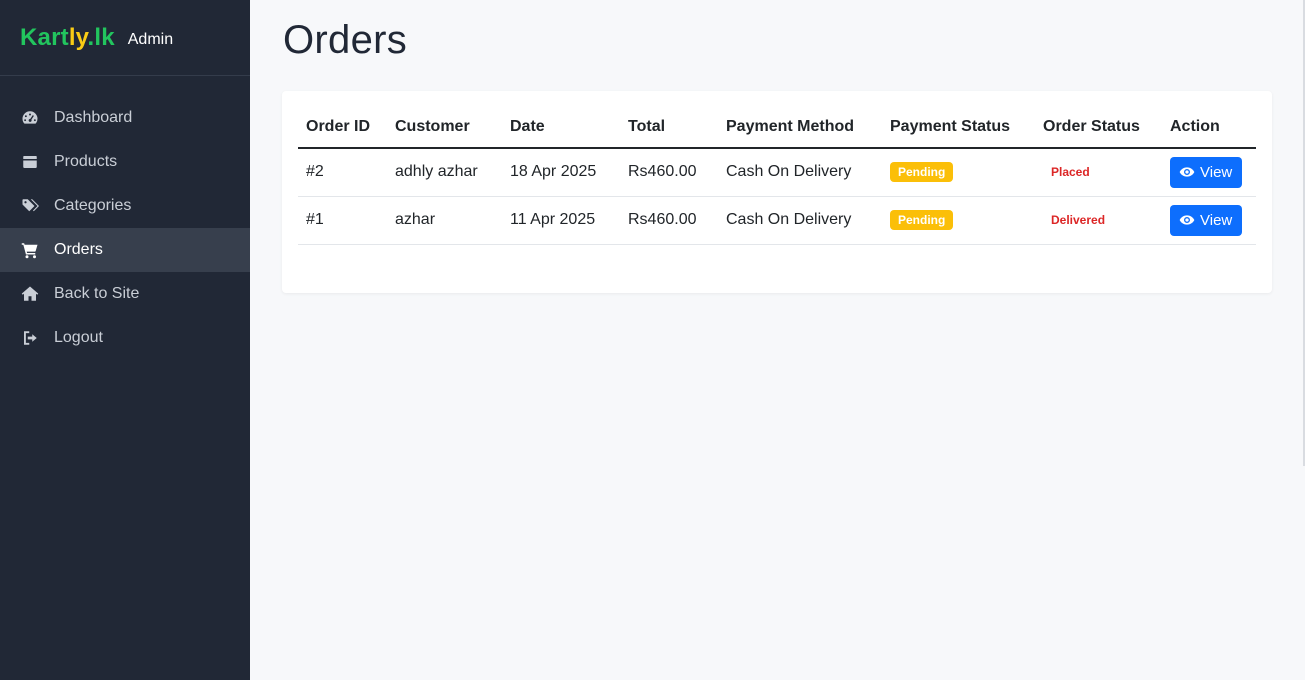 The height and width of the screenshot is (680, 1305). Describe the element at coordinates (97, 293) in the screenshot. I see `sidebar-item-label: Back to Site` at that location.